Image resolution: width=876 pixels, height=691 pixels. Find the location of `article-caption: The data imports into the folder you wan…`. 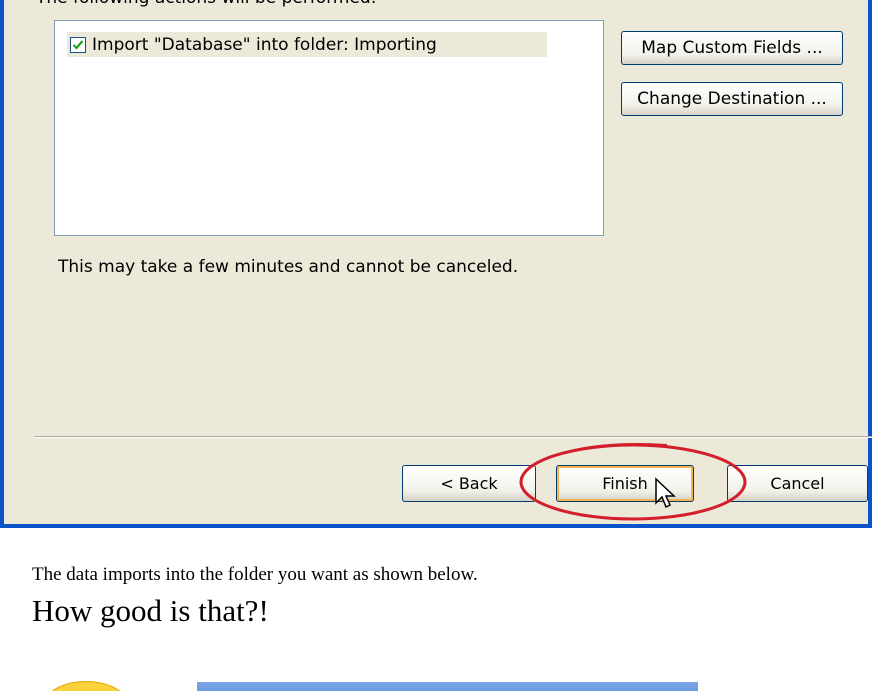

article-caption: The data imports into the folder you wan… is located at coordinates (255, 574).